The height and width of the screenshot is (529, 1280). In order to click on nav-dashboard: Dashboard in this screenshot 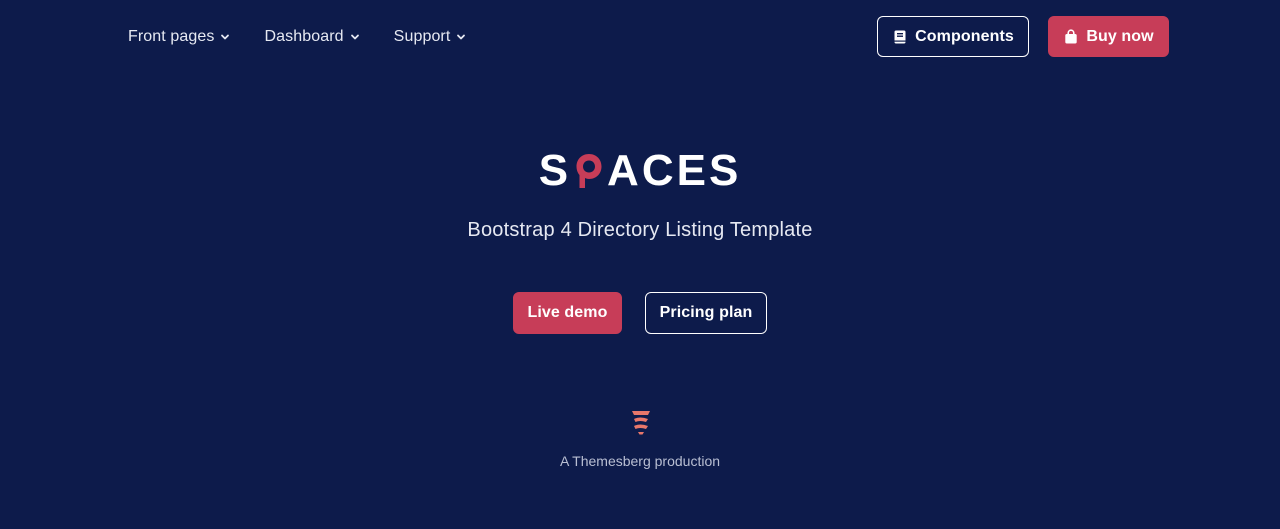, I will do `click(311, 37)`.